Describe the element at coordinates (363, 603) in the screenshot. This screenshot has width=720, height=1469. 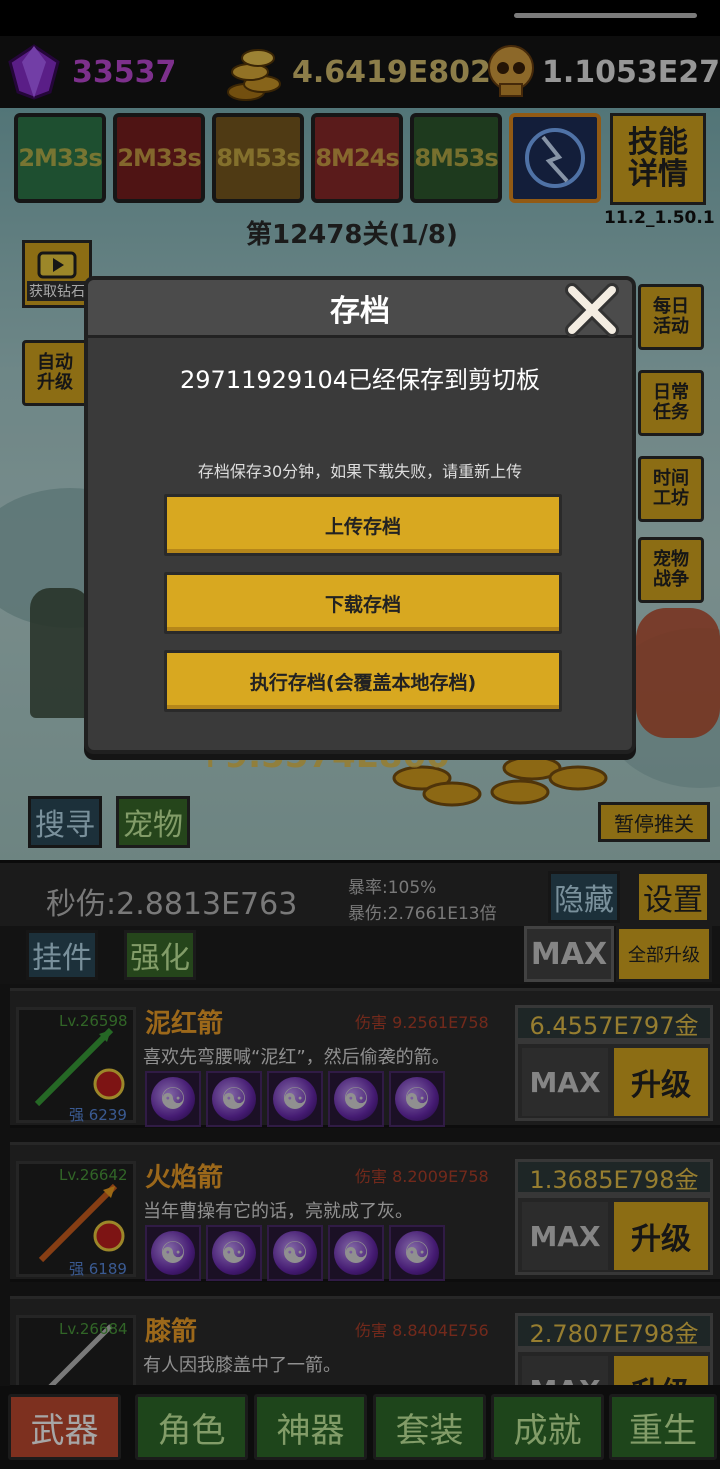
I see `download-save-button: 下载存档` at that location.